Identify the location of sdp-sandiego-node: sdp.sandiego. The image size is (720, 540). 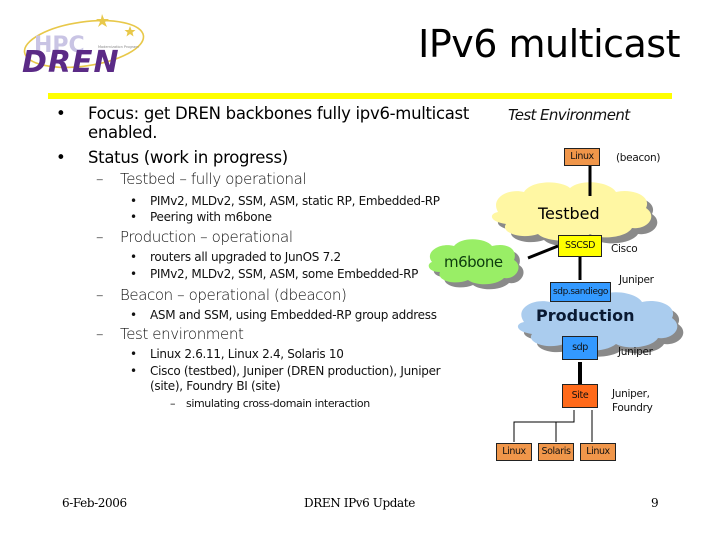
(580, 292).